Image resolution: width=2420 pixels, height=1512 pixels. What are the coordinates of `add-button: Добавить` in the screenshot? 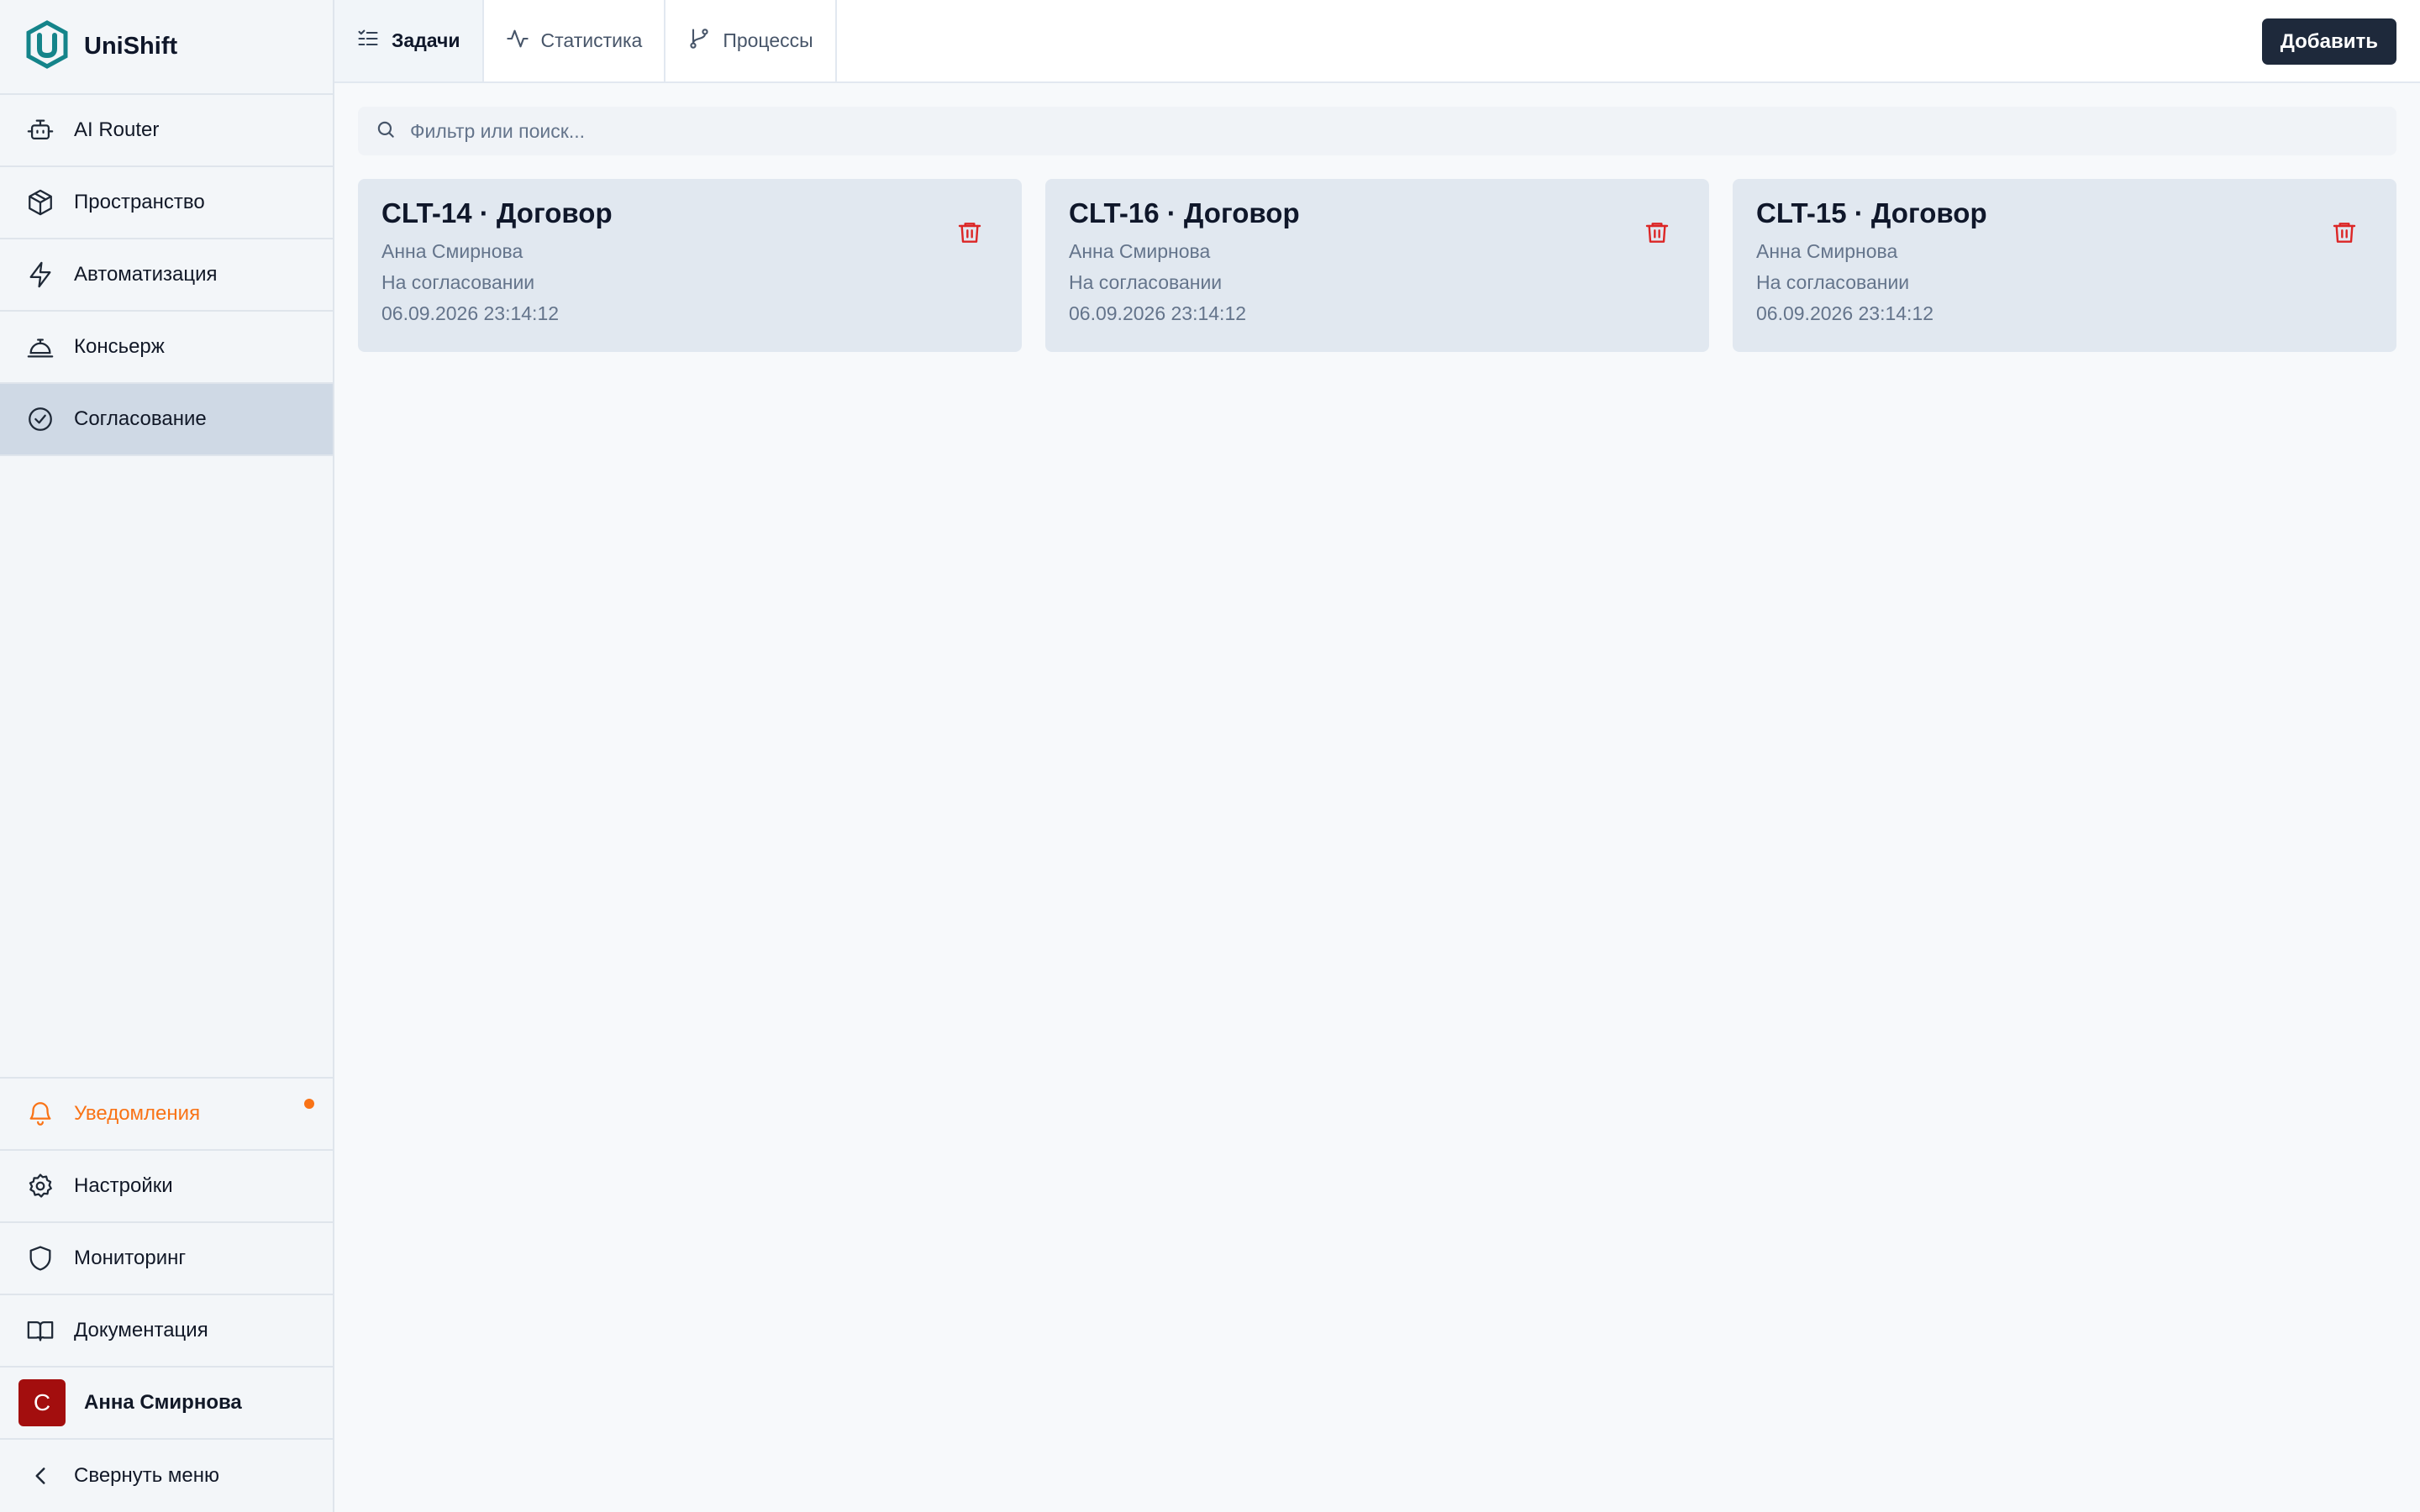 It's located at (2329, 41).